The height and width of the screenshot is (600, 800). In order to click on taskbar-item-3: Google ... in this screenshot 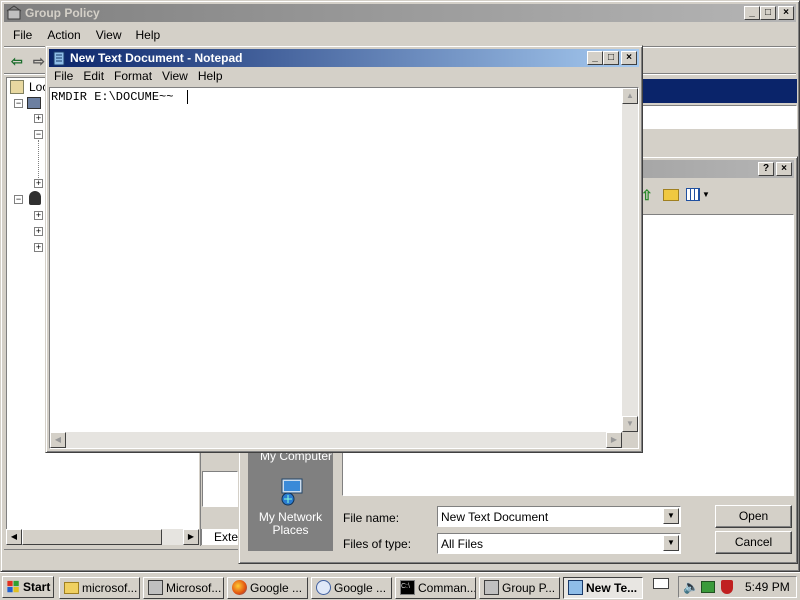, I will do `click(351, 588)`.